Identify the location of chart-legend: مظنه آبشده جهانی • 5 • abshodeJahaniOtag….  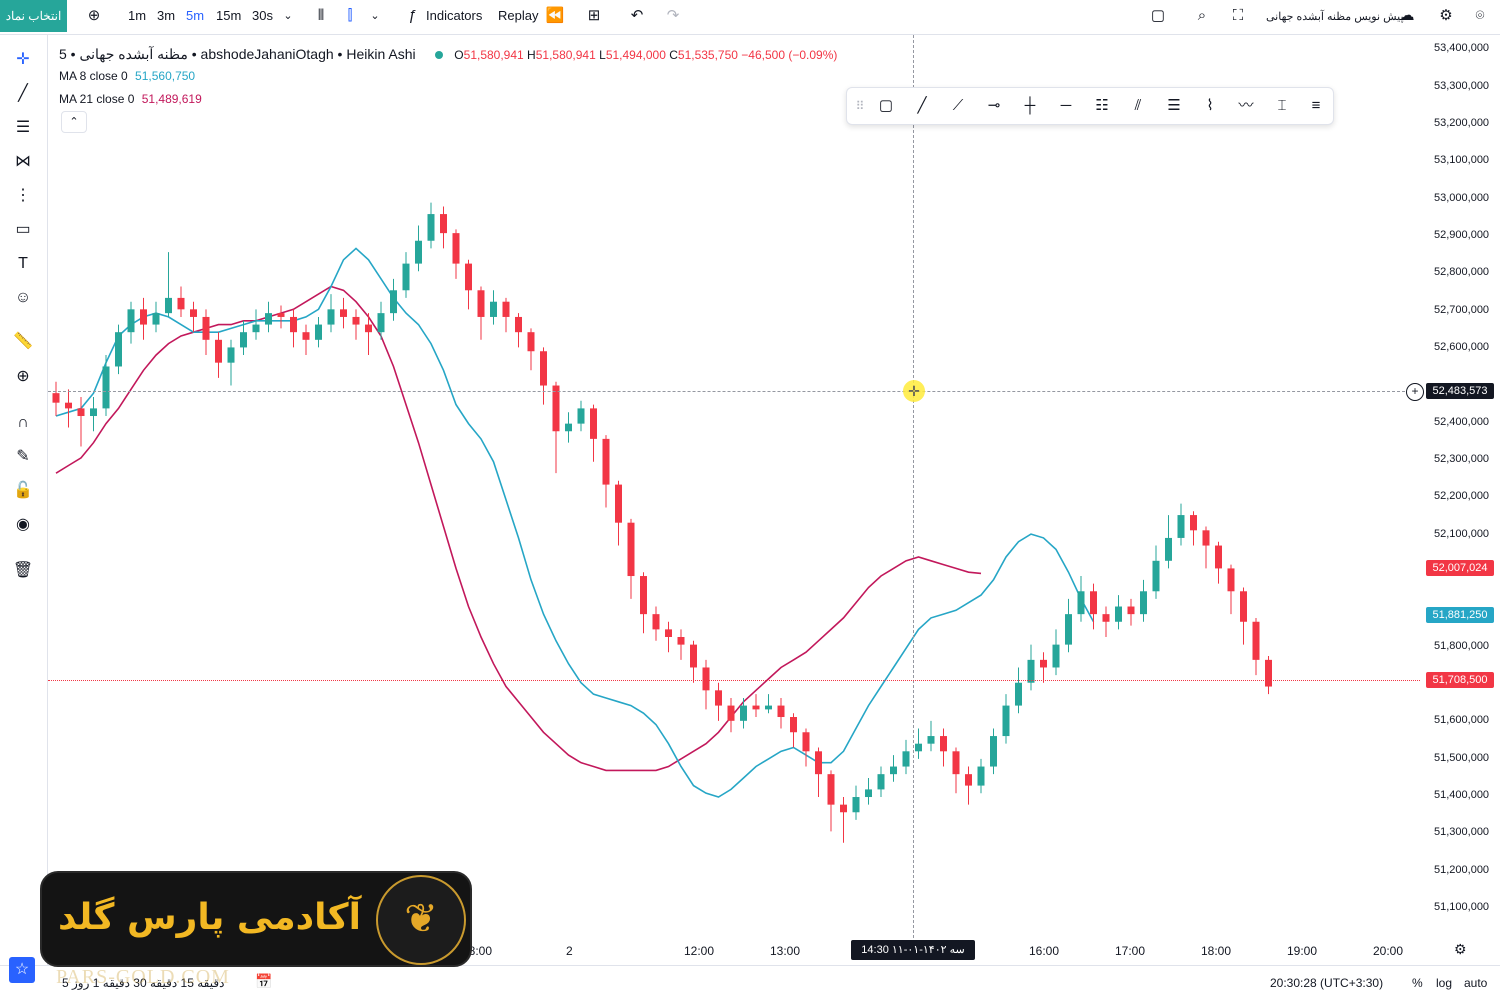
(448, 54).